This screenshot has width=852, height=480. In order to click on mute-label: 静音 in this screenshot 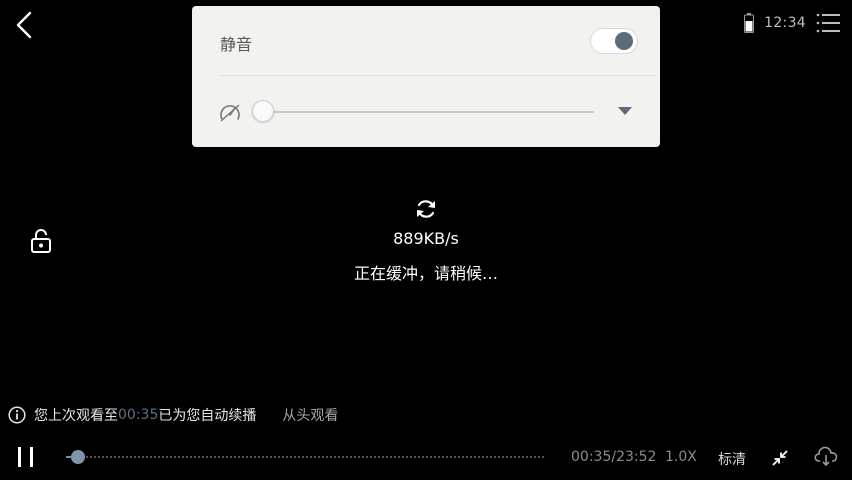, I will do `click(236, 44)`.